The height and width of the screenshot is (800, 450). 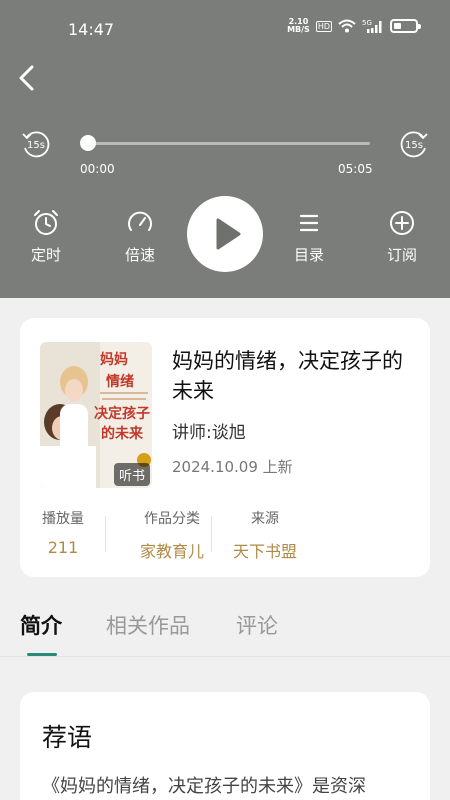 What do you see at coordinates (405, 26) in the screenshot?
I see `battery-icon` at bounding box center [405, 26].